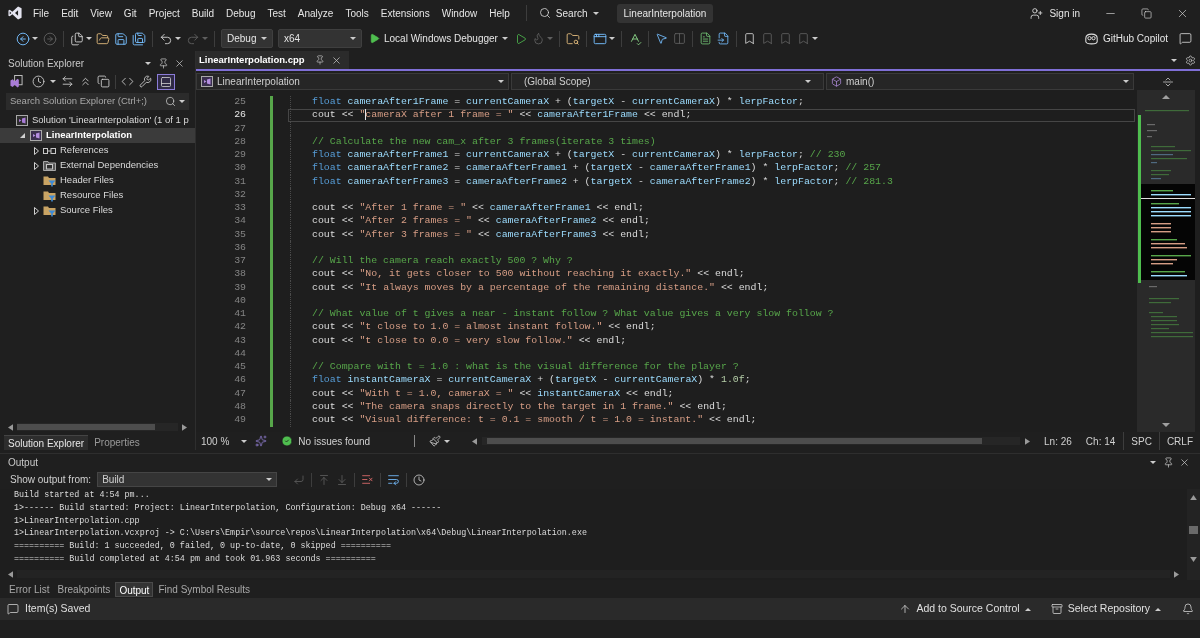 The height and width of the screenshot is (638, 1200). I want to click on document-icon, so click(705, 38).